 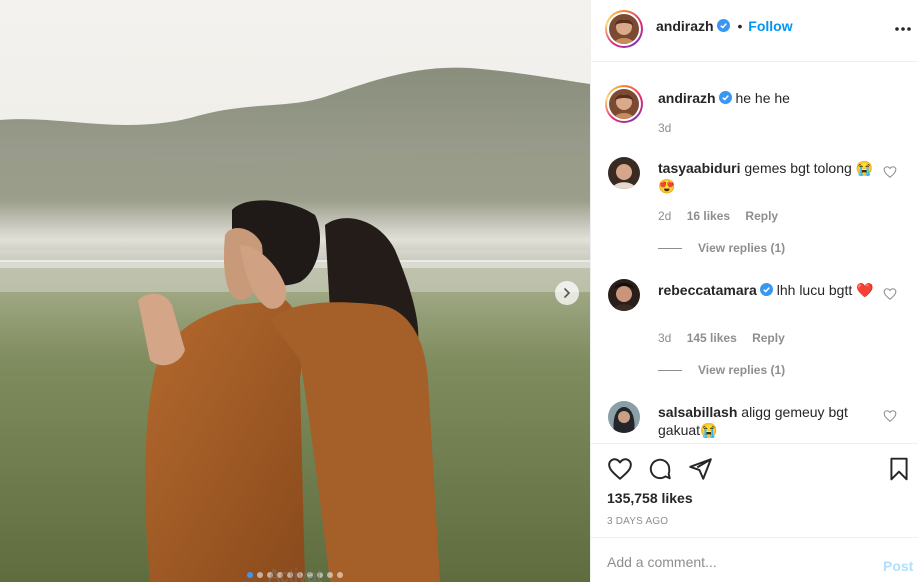 What do you see at coordinates (732, 562) in the screenshot?
I see `comment-input` at bounding box center [732, 562].